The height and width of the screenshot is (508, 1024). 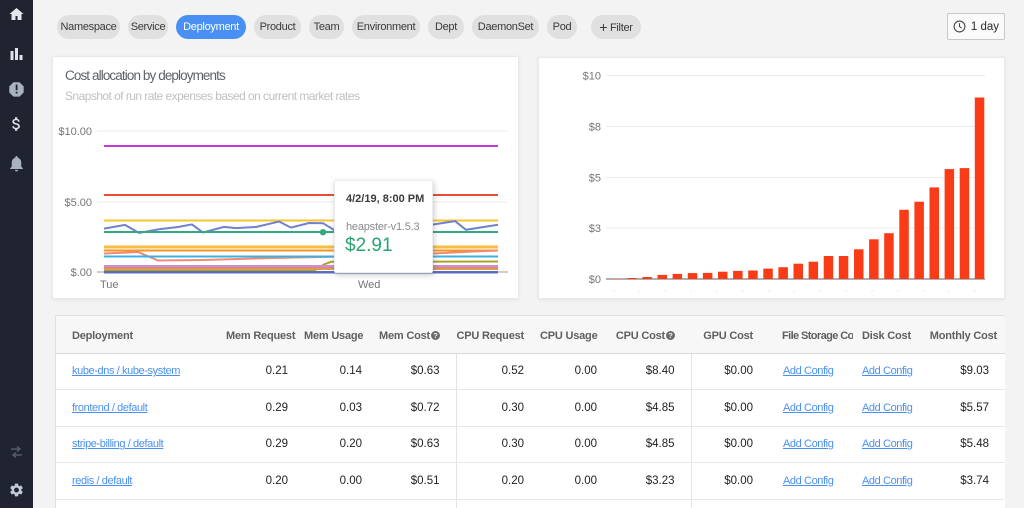 What do you see at coordinates (81, 273) in the screenshot?
I see `svg-text: $.00` at bounding box center [81, 273].